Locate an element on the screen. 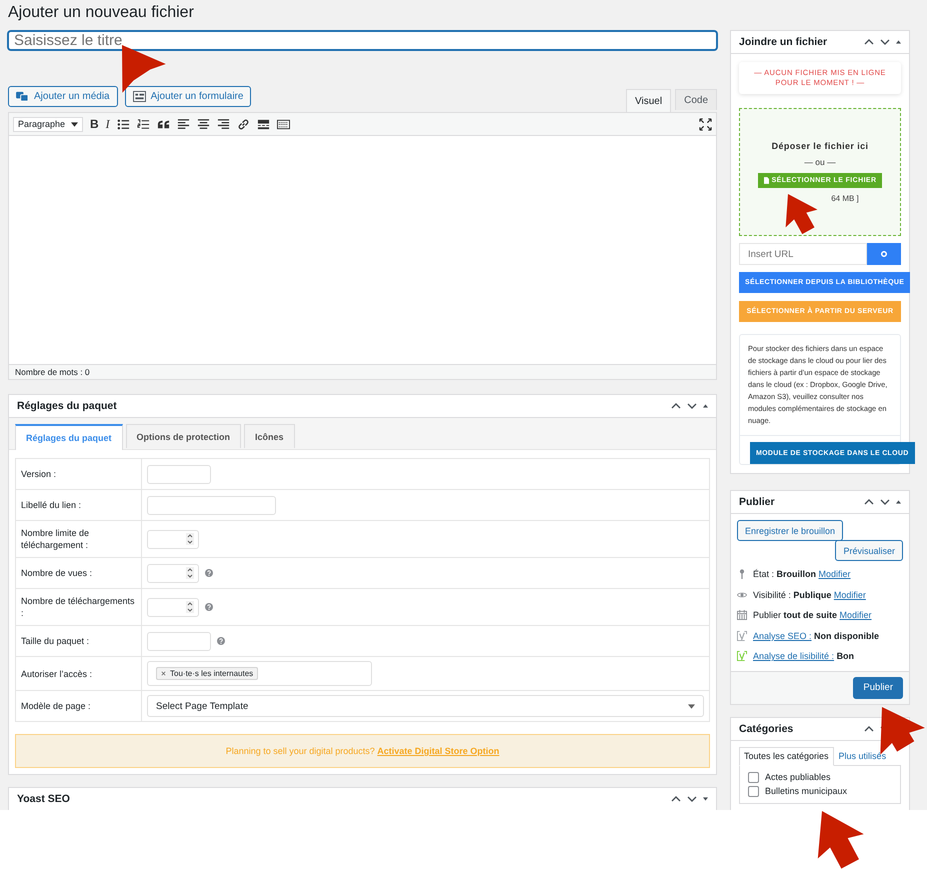 The image size is (927, 869). media-button: Ajouter un média is located at coordinates (63, 96).